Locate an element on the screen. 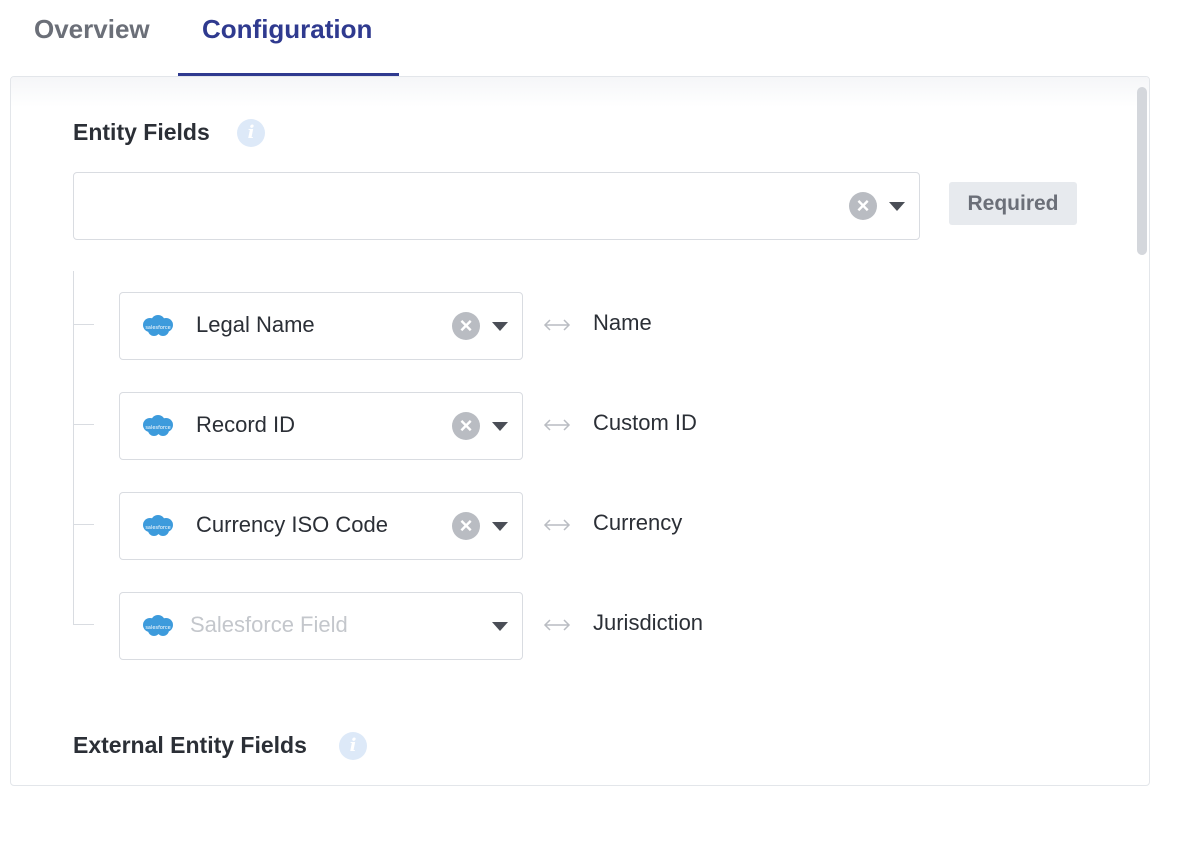  salesforce-field-select: salesforce Currency ISO Code × is located at coordinates (321, 526).